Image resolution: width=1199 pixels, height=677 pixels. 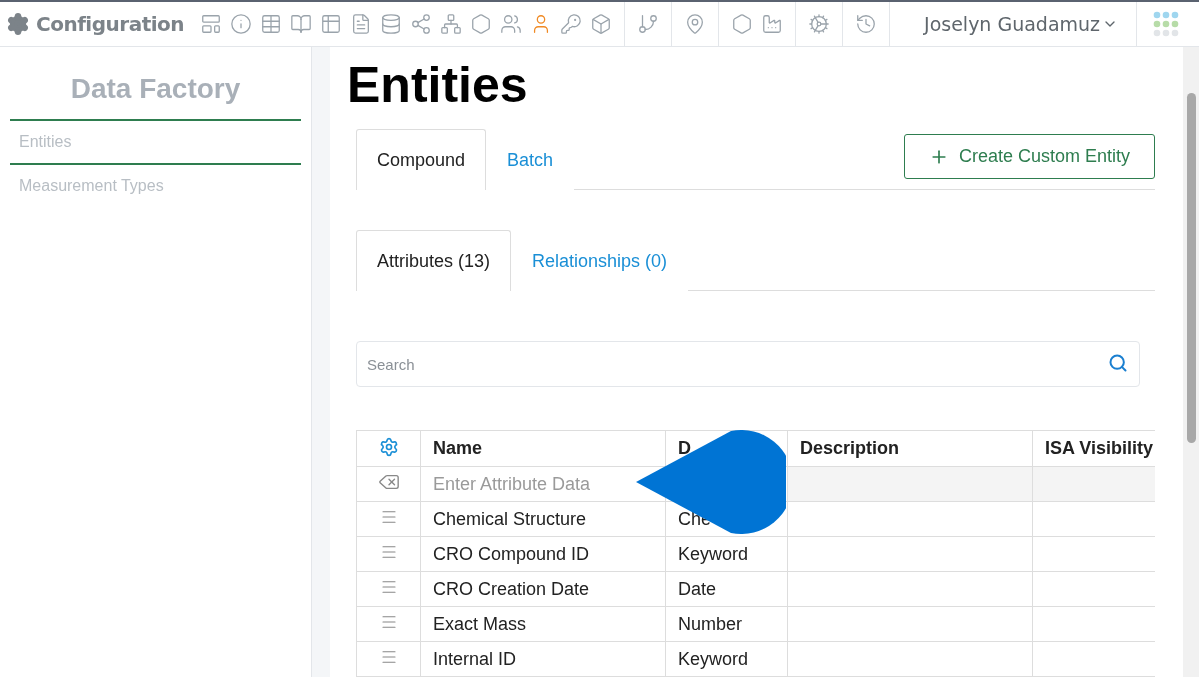 What do you see at coordinates (110, 24) in the screenshot?
I see `app-title: Configuration` at bounding box center [110, 24].